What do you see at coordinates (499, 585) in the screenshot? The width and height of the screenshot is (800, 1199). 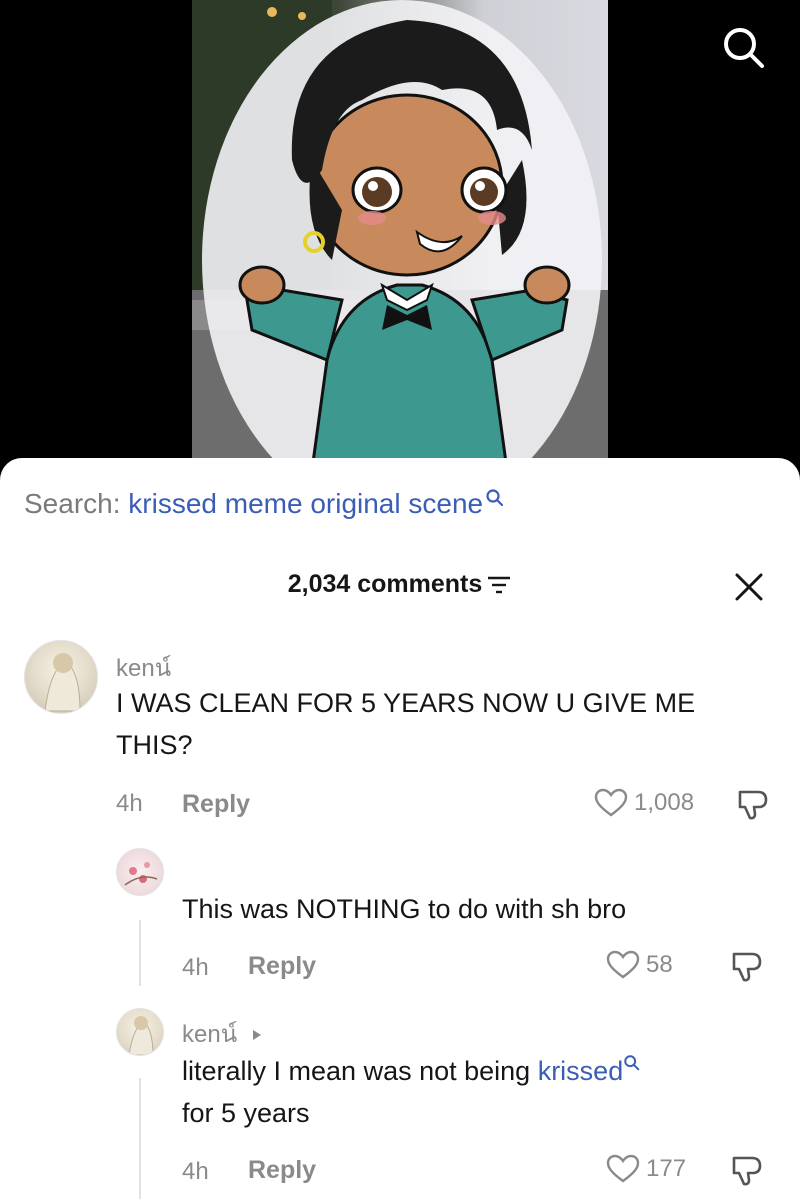 I see `sort-icon` at bounding box center [499, 585].